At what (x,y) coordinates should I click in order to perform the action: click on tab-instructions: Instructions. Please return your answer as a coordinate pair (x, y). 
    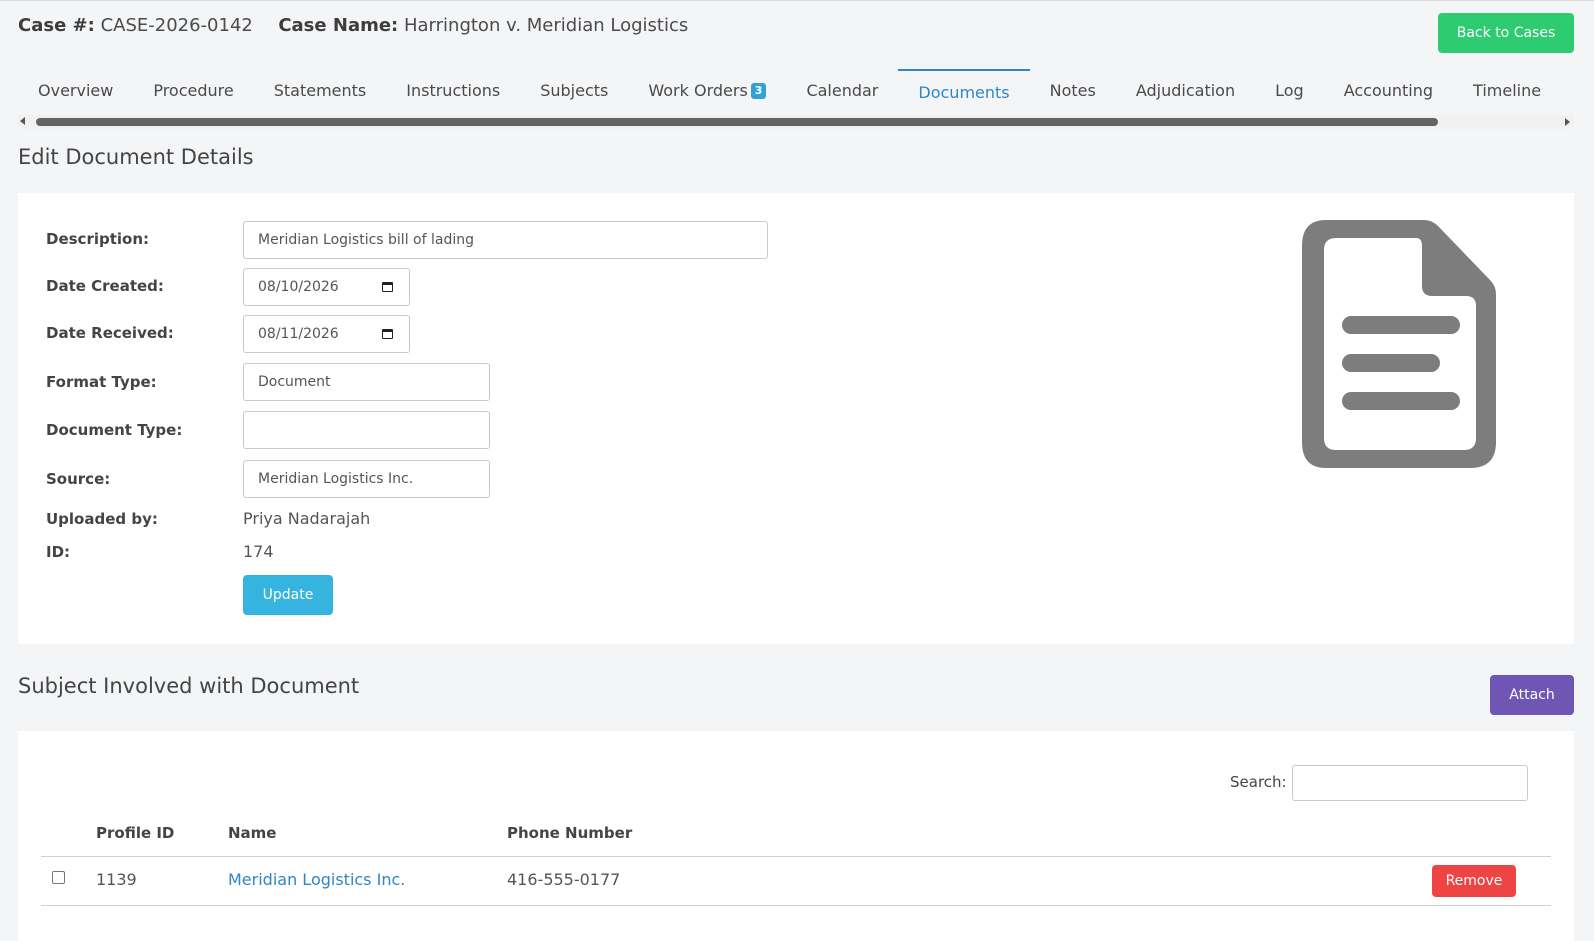
    Looking at the image, I should click on (453, 91).